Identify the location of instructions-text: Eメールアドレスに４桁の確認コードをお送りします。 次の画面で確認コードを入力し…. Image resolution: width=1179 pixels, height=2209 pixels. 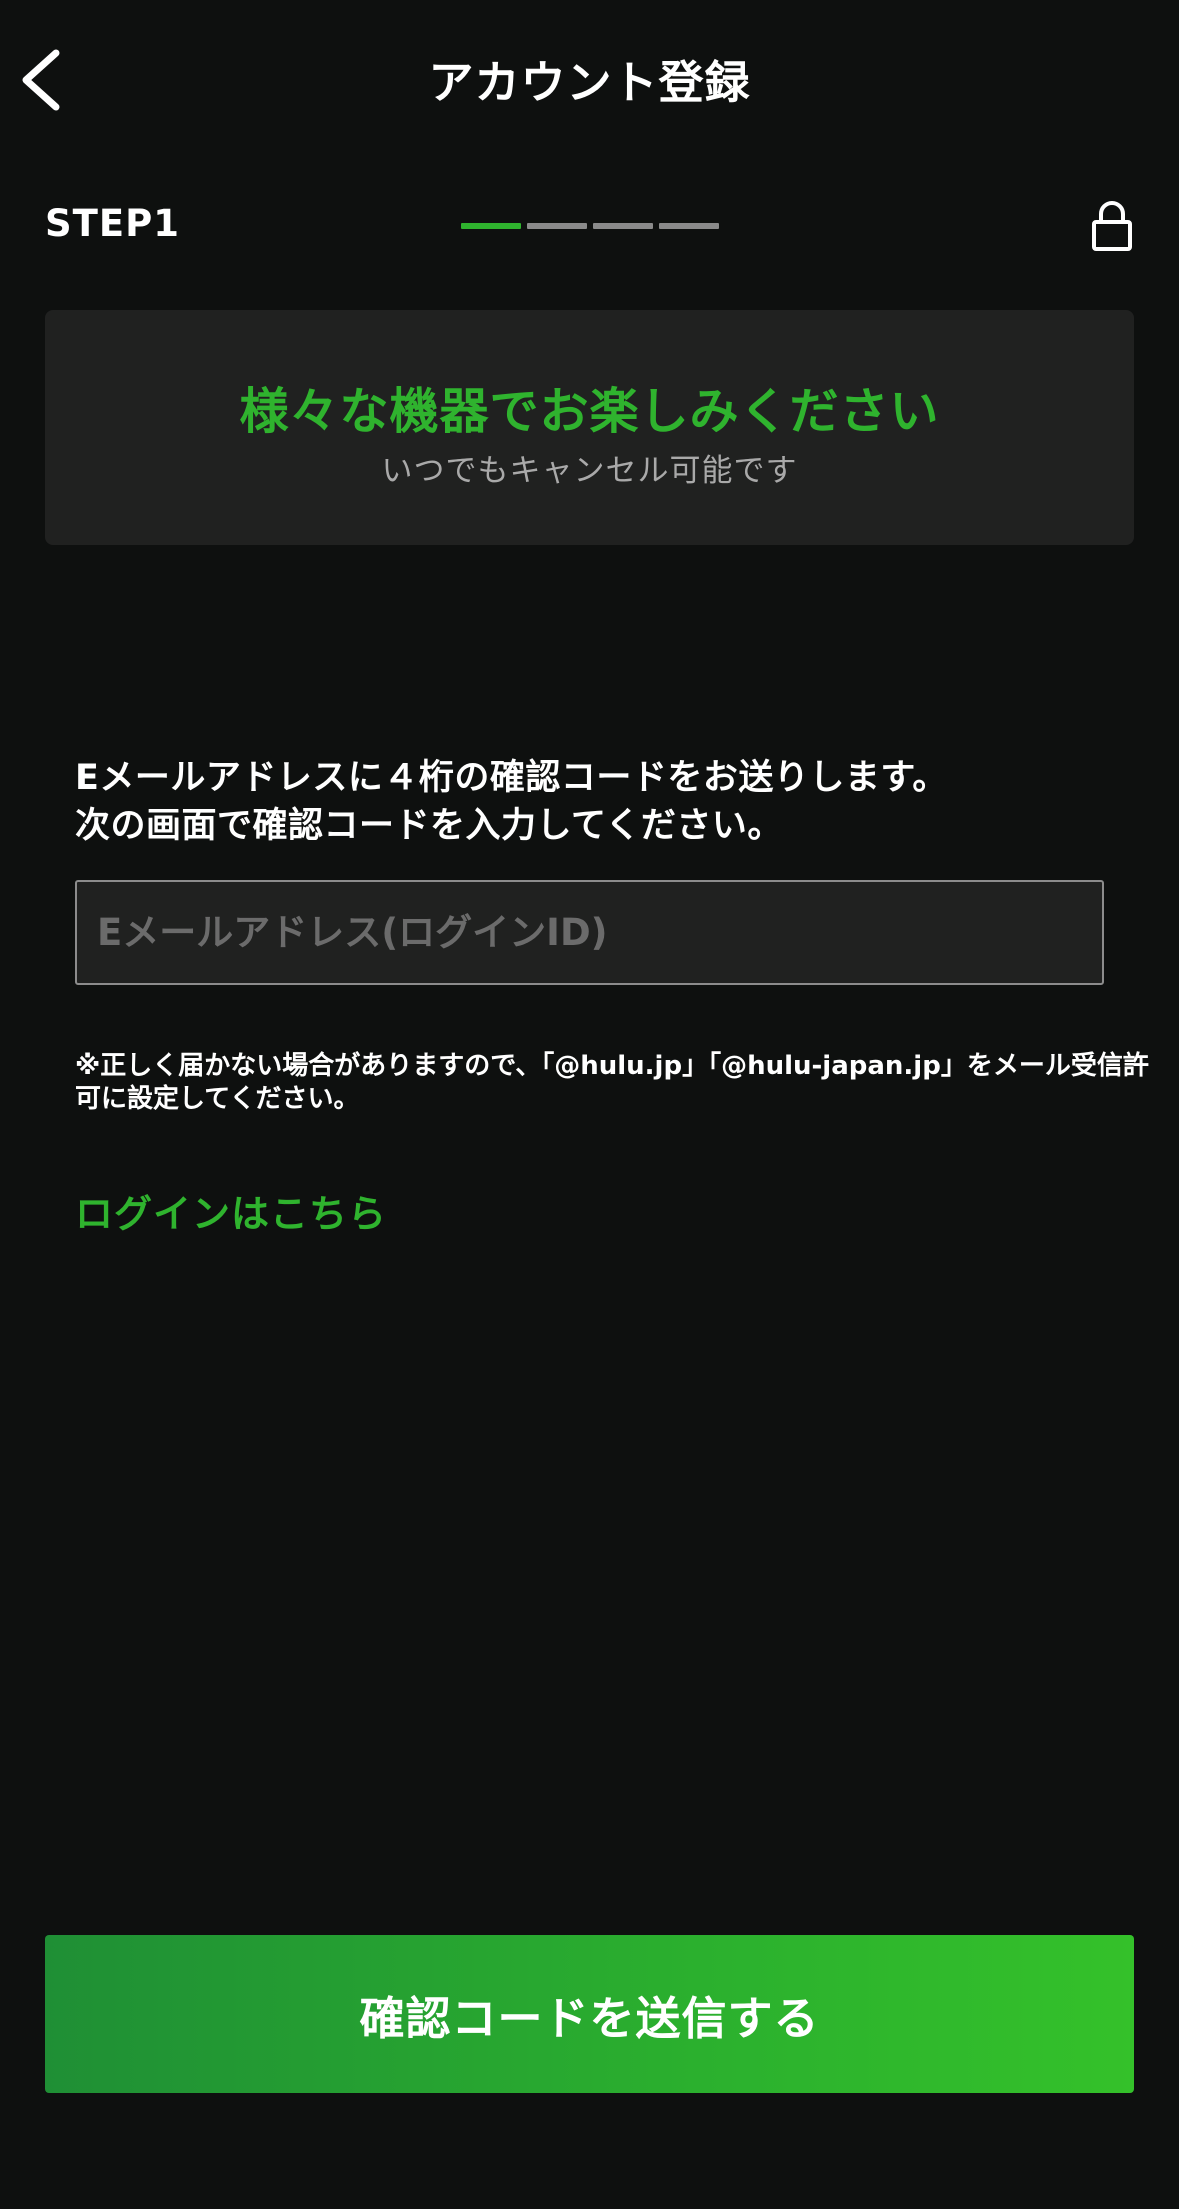
(605, 802).